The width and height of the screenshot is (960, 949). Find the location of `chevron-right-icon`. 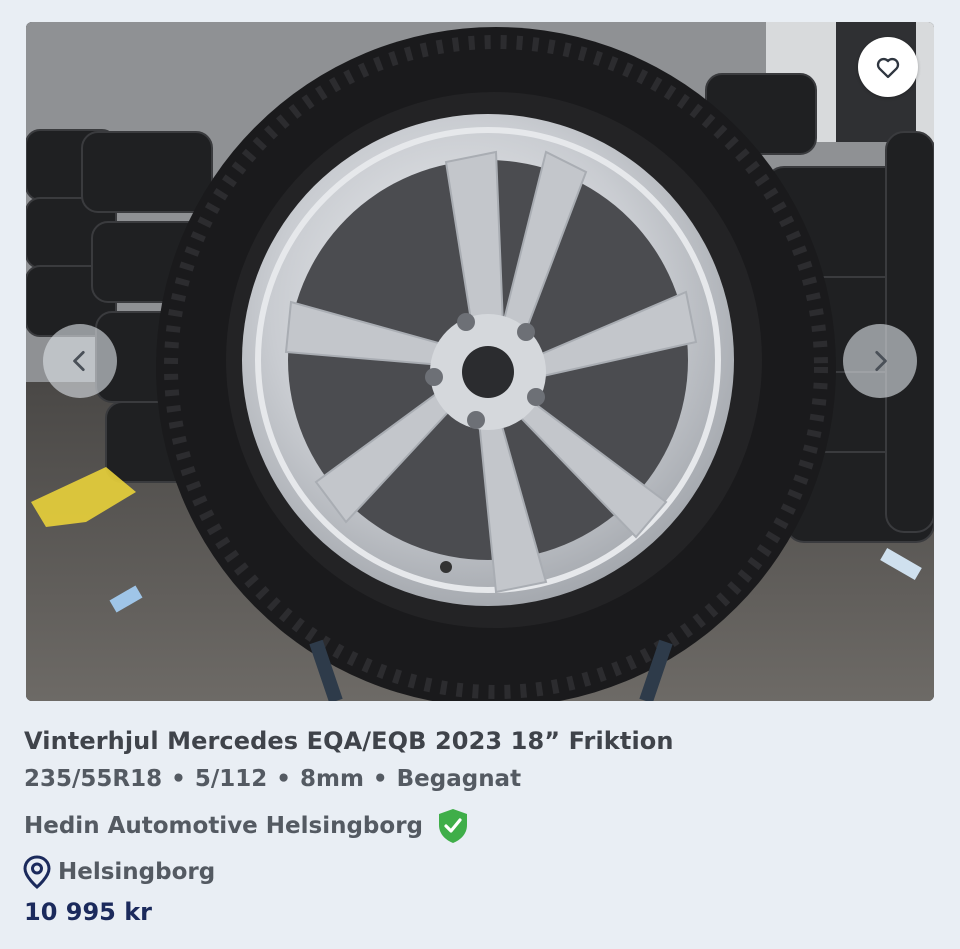

chevron-right-icon is located at coordinates (881, 361).